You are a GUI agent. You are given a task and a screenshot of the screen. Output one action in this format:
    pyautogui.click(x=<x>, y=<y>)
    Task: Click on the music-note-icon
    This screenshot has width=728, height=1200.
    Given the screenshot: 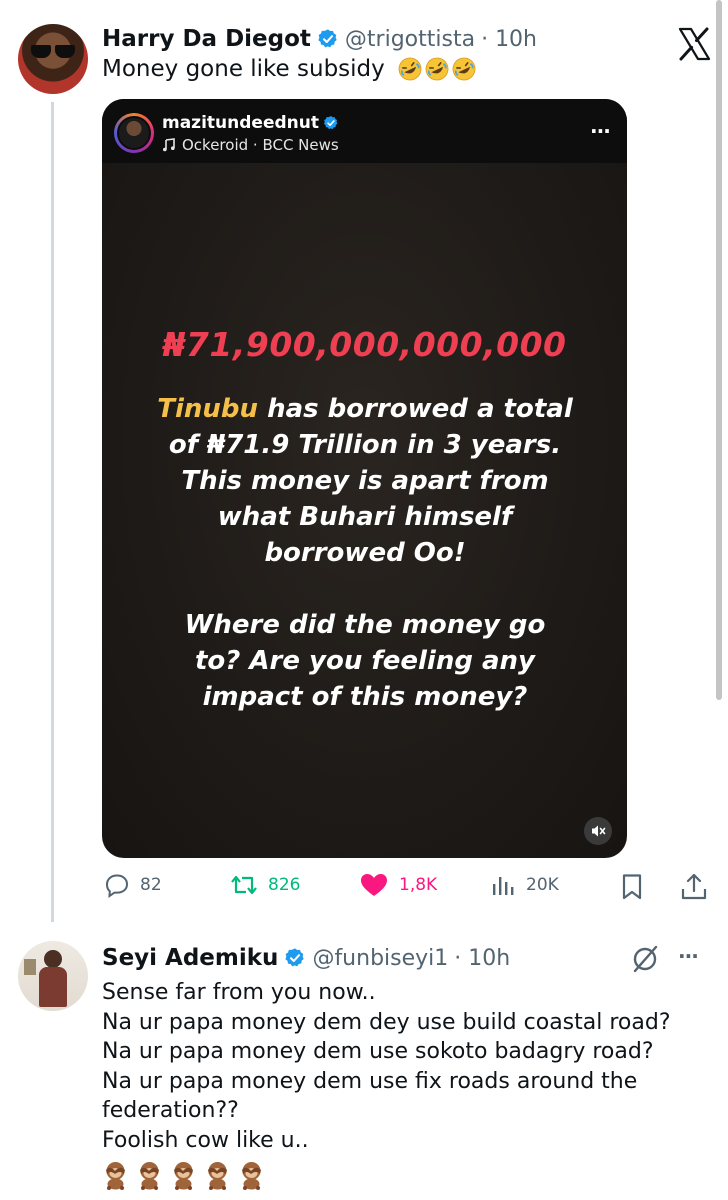 What is the action you would take?
    pyautogui.click(x=169, y=145)
    